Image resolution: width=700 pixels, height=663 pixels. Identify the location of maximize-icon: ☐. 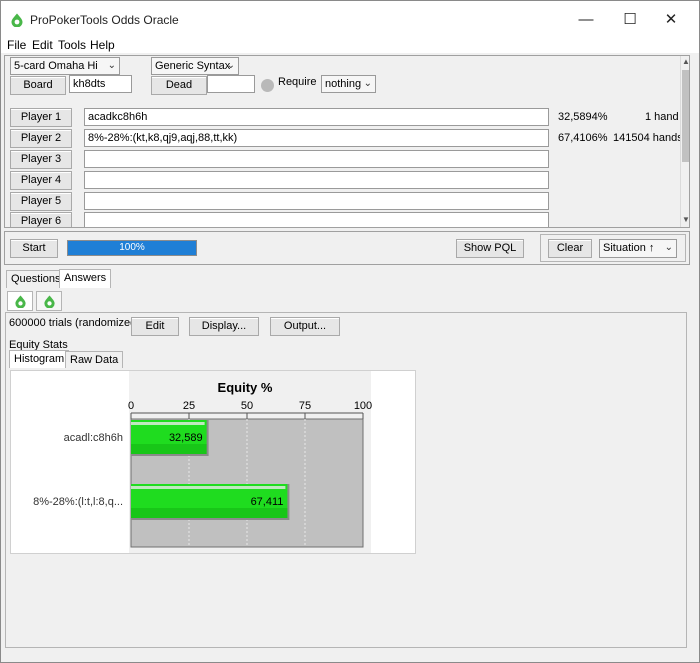
(630, 20).